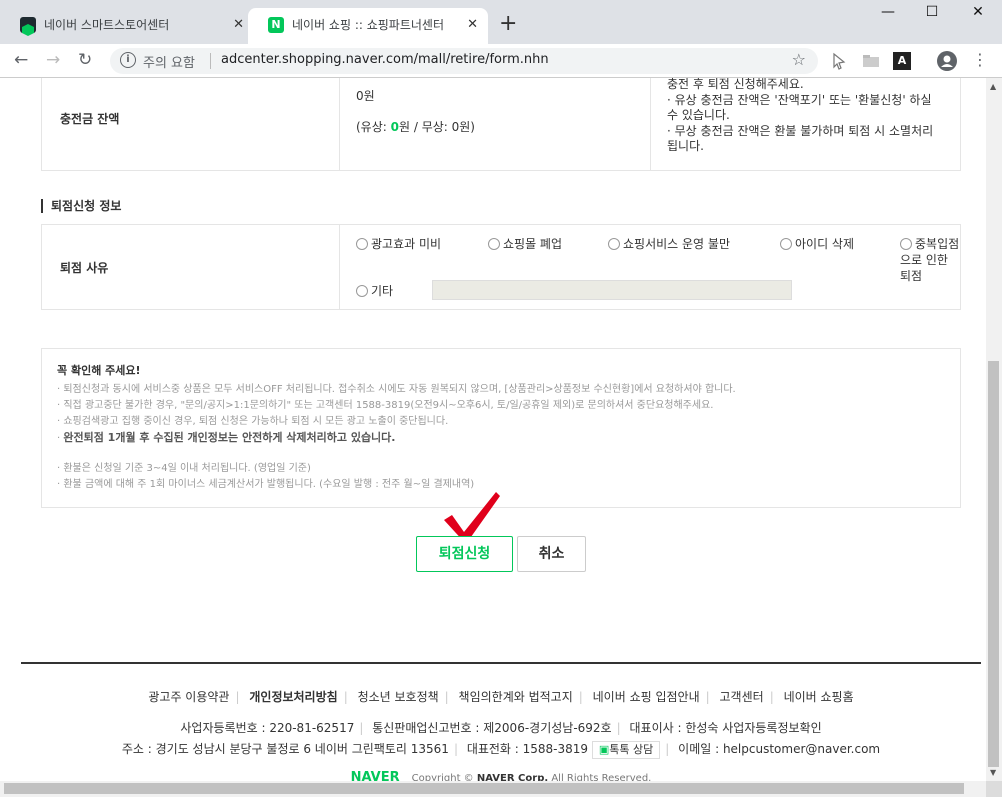 The width and height of the screenshot is (1002, 797). What do you see at coordinates (551, 554) in the screenshot?
I see `cancel-button: 취소` at bounding box center [551, 554].